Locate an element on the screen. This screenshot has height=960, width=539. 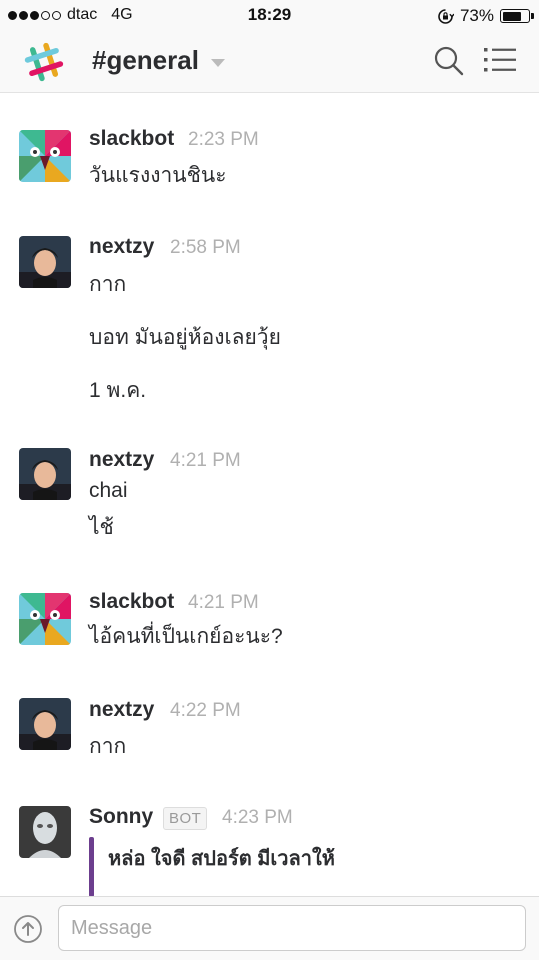
sonny-bot-avatar is located at coordinates (45, 832).